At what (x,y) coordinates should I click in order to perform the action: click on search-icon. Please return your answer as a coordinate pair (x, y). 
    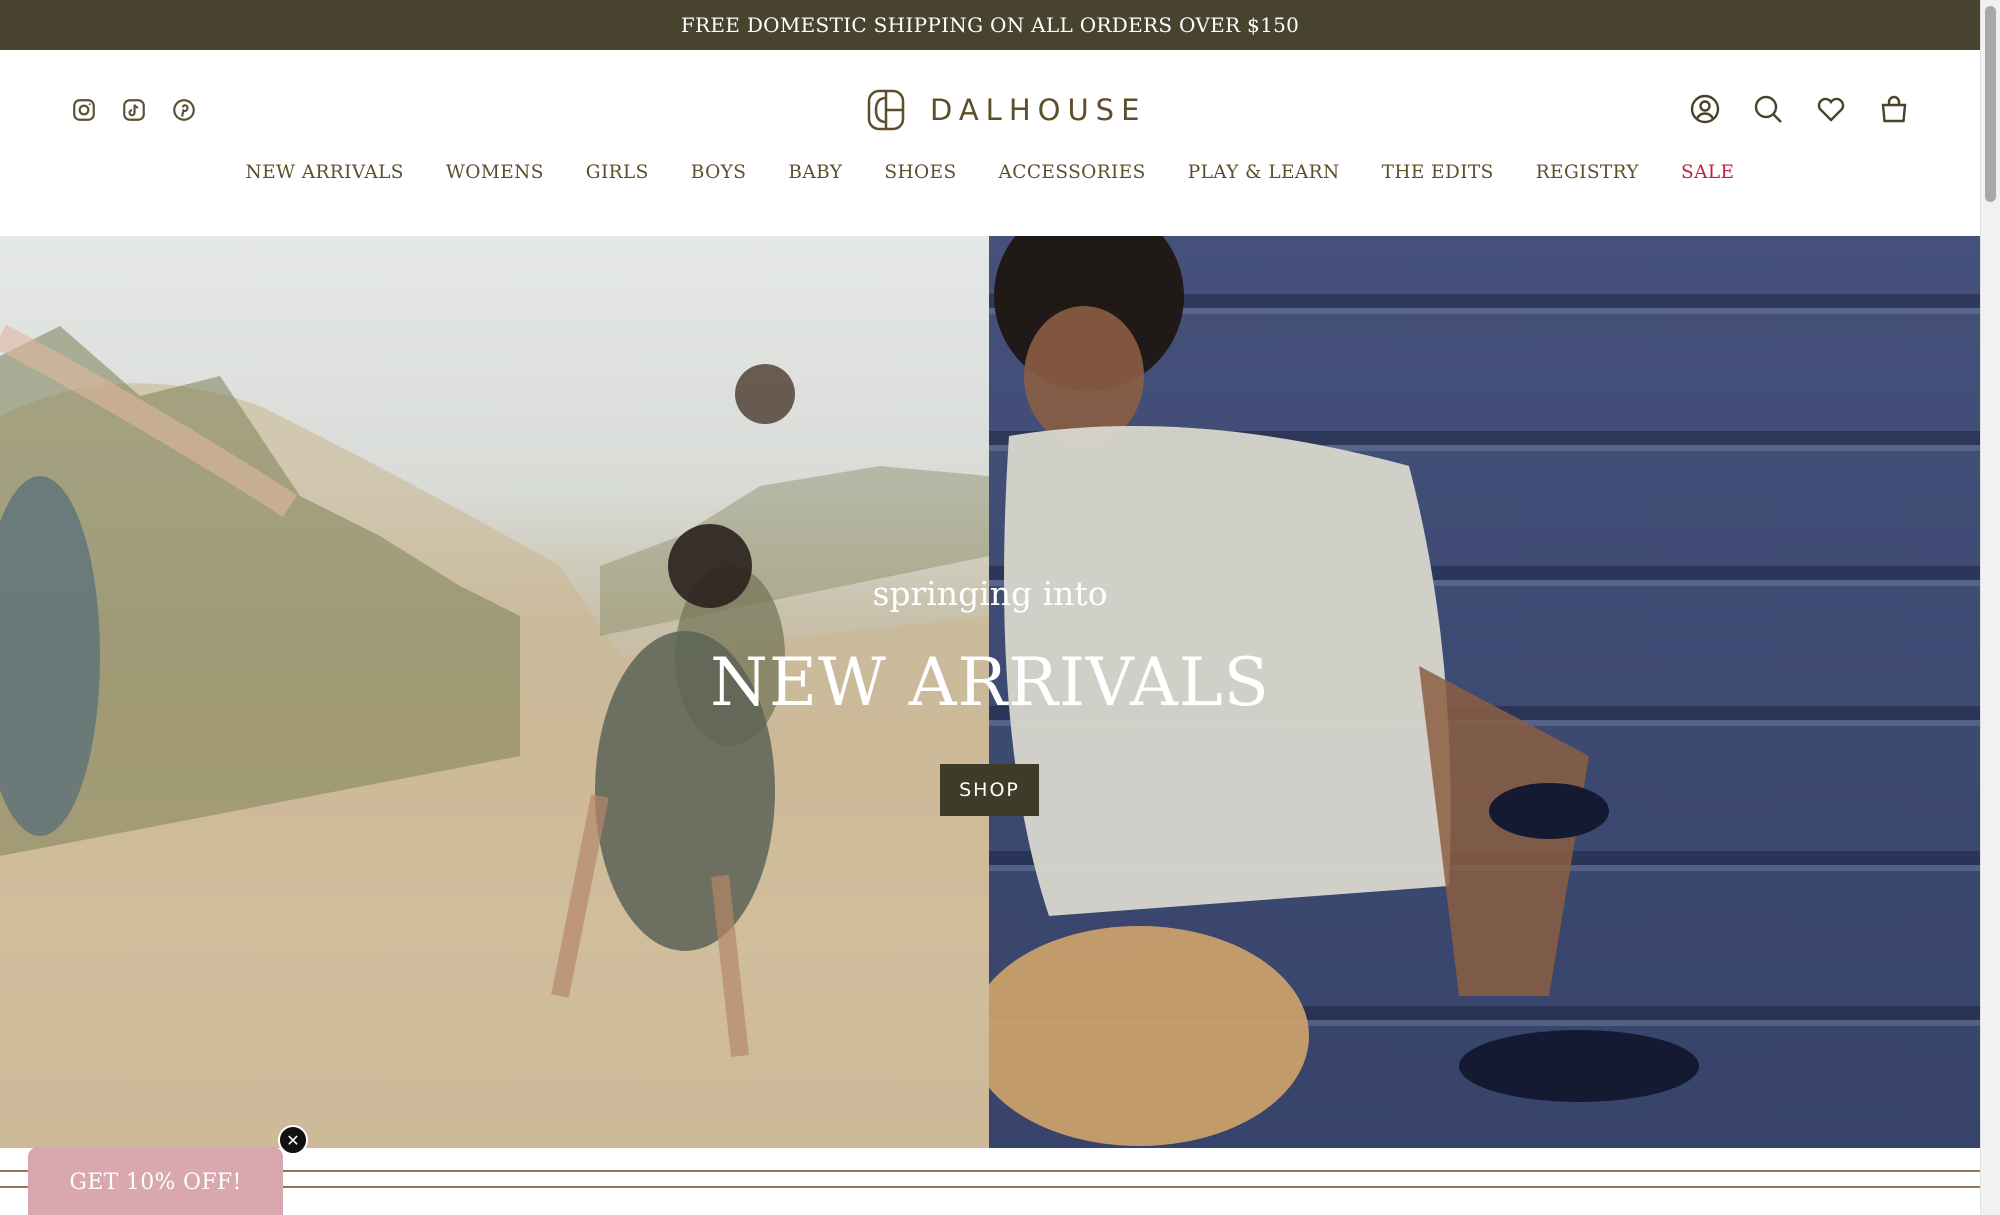
    Looking at the image, I should click on (1767, 108).